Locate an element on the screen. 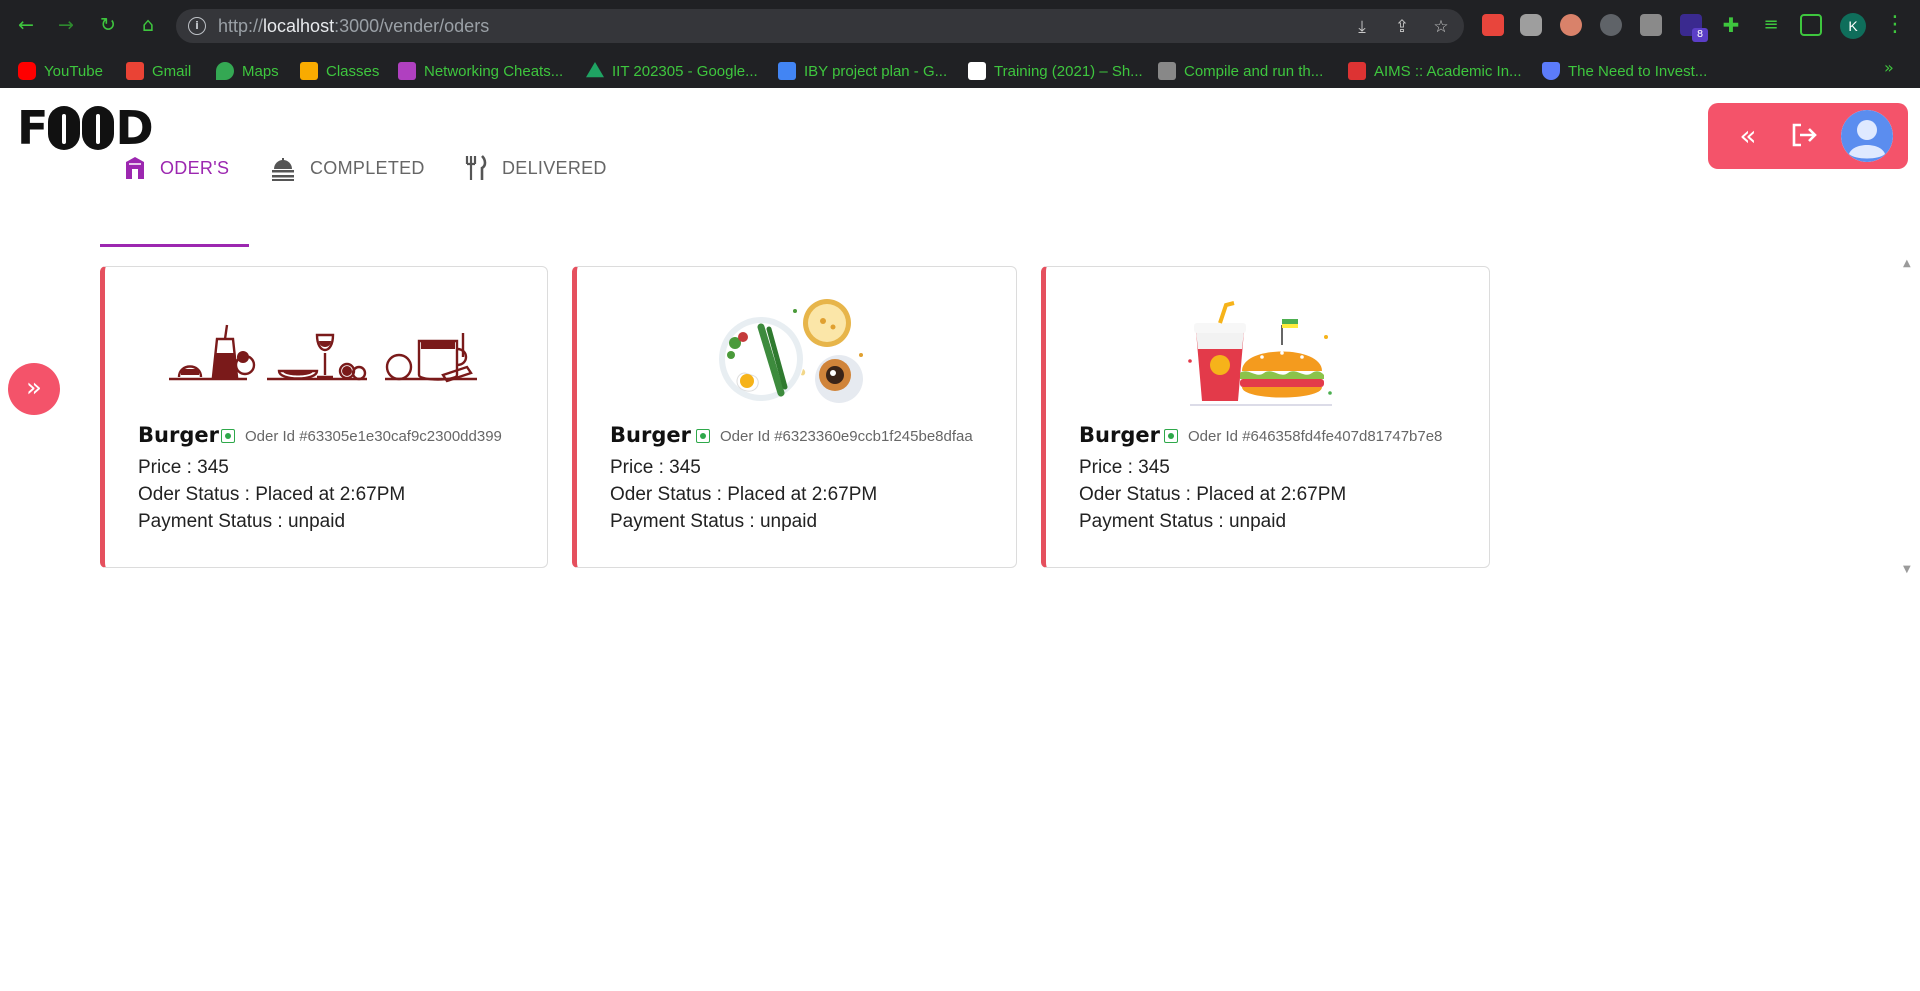 The height and width of the screenshot is (991, 1920). training-icon is located at coordinates (977, 71).